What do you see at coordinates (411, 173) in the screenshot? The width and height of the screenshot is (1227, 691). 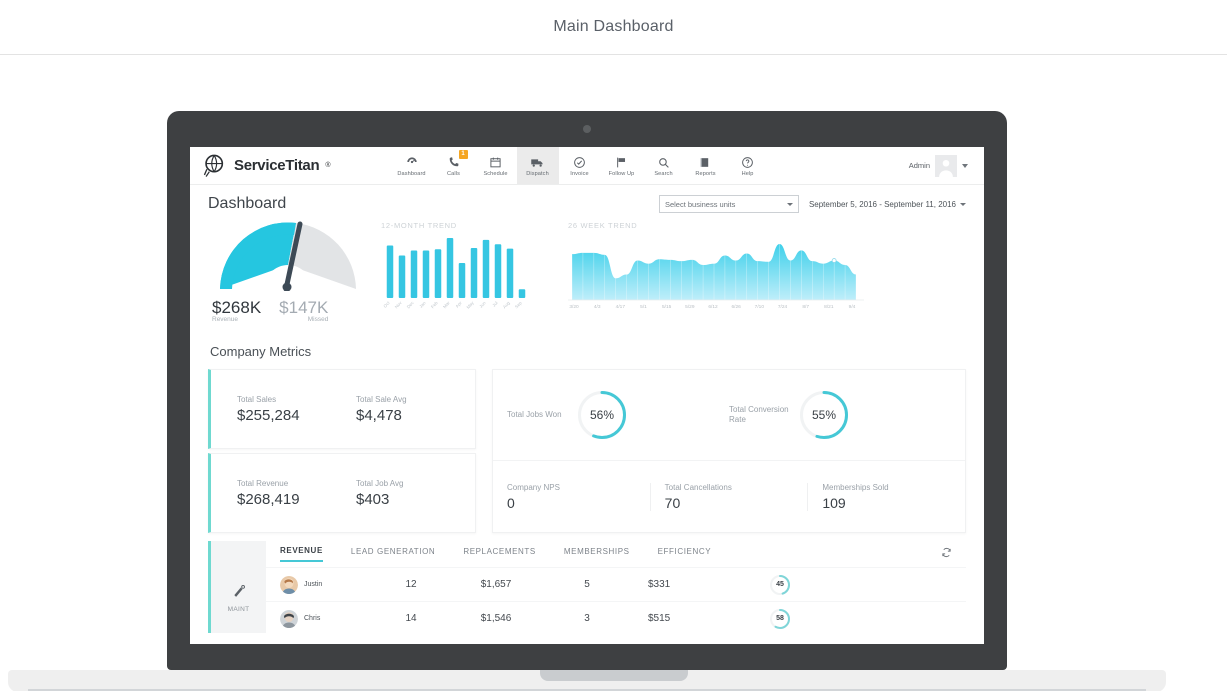 I see `nav-label: Dashboard` at bounding box center [411, 173].